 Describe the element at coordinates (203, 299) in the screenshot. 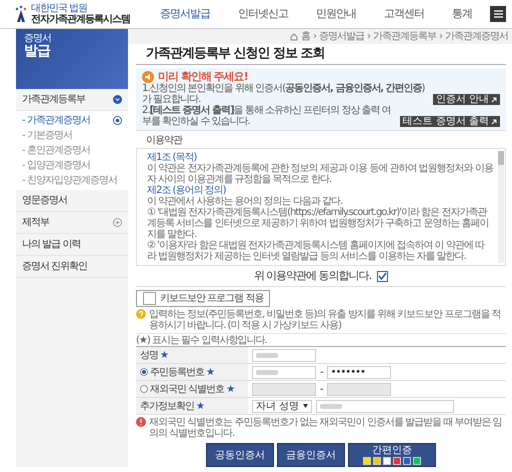

I see `keyboard-security-toggle: 키보드보안 프로그램 적용` at that location.